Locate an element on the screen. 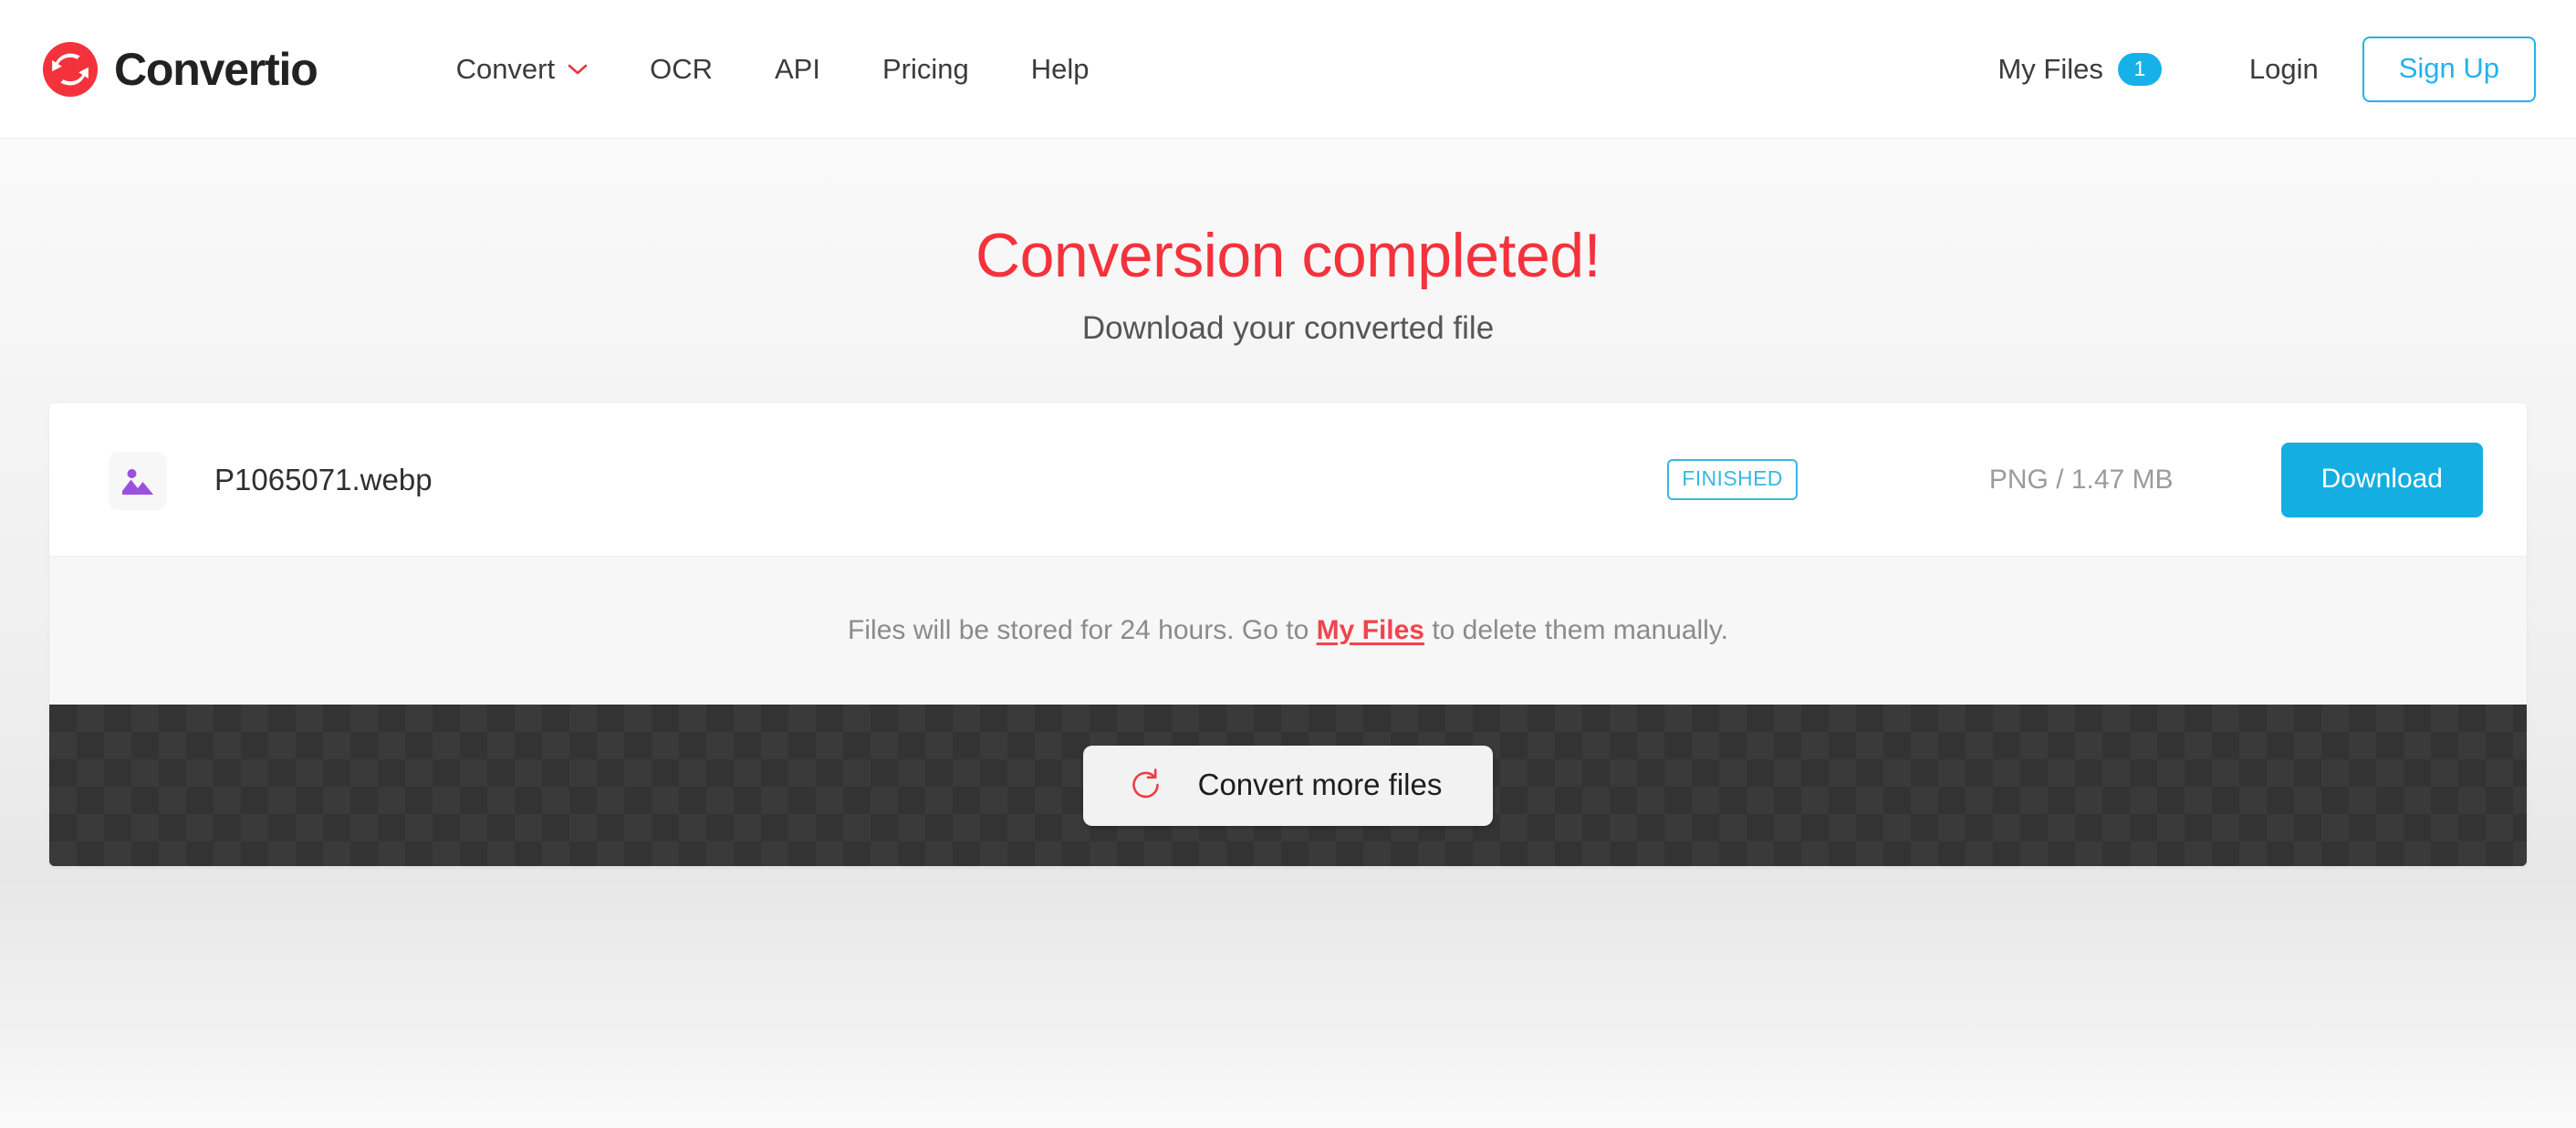  nav-item-pricing-label: Pricing is located at coordinates (925, 68).